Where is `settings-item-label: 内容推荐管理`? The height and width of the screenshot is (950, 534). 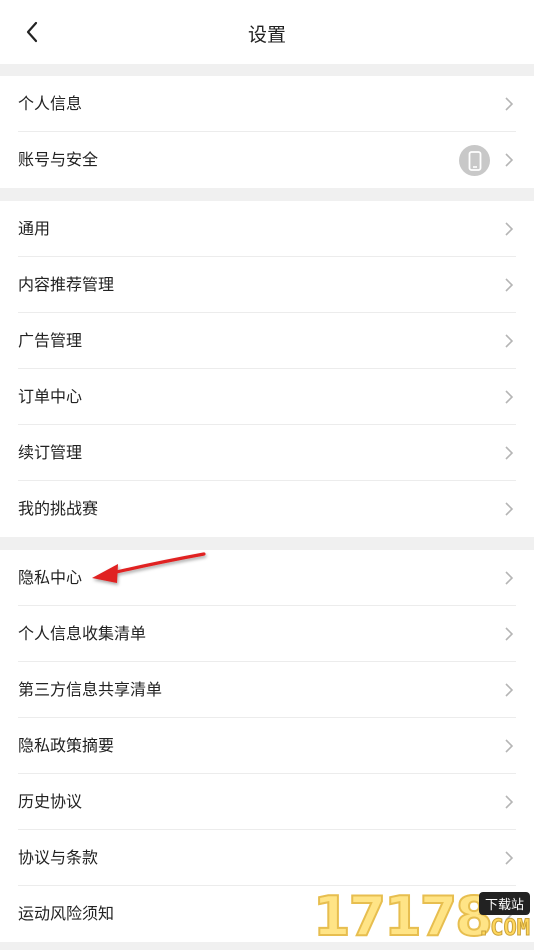
settings-item-label: 内容推荐管理 is located at coordinates (66, 284).